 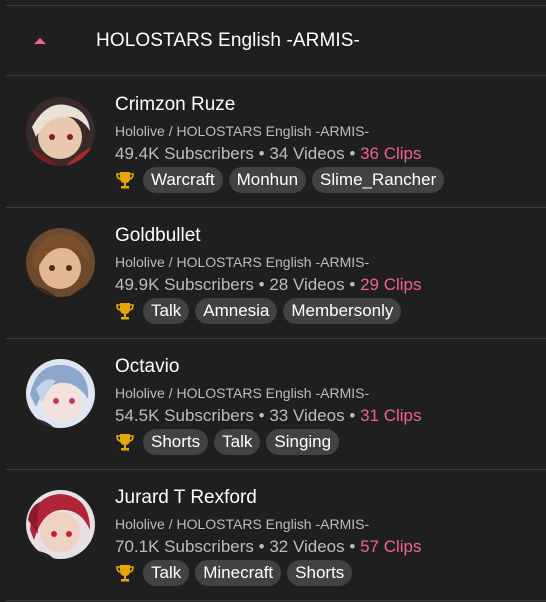 I want to click on channel-stats: 70.1K Subscribers • 32 Videos • 57 Clips, so click(x=268, y=547).